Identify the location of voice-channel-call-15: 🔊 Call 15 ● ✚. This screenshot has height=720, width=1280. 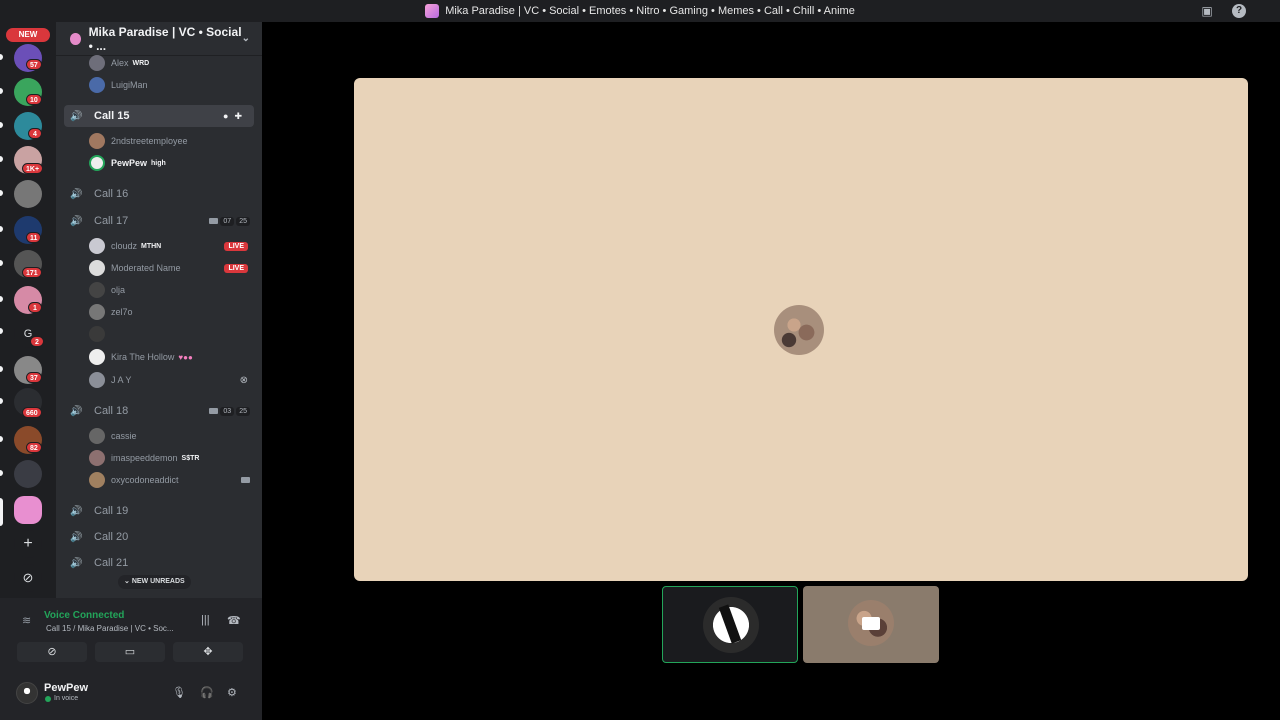
(159, 116).